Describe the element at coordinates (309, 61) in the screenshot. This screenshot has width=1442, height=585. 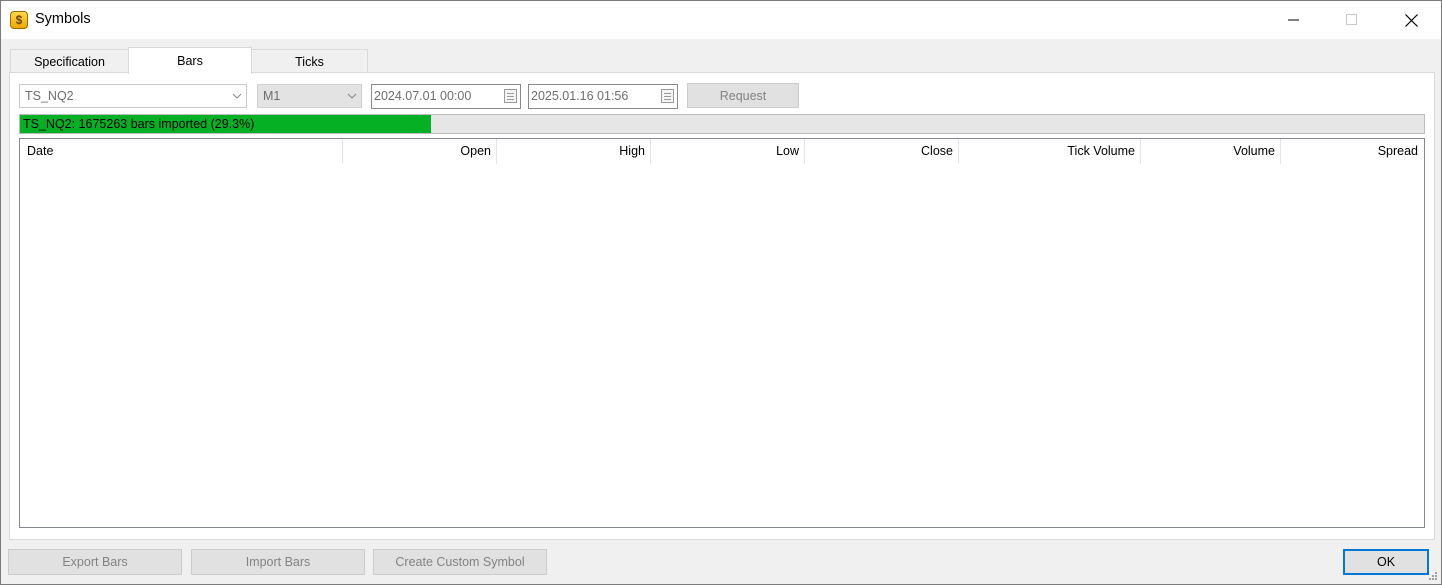
I see `tab-ticks: Ticks` at that location.